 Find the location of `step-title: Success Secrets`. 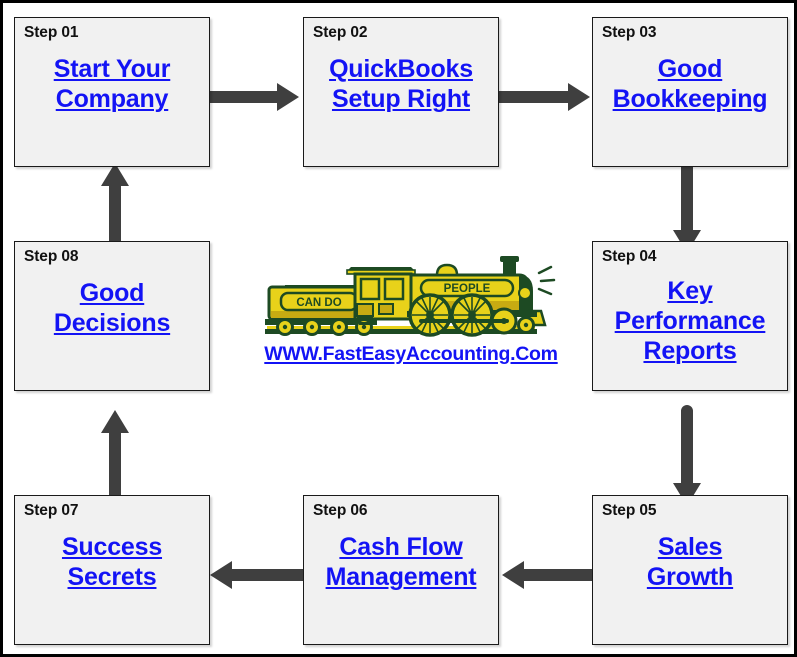

step-title: Success Secrets is located at coordinates (112, 562).